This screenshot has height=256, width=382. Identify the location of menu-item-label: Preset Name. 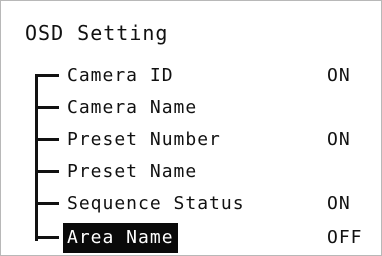
(132, 171).